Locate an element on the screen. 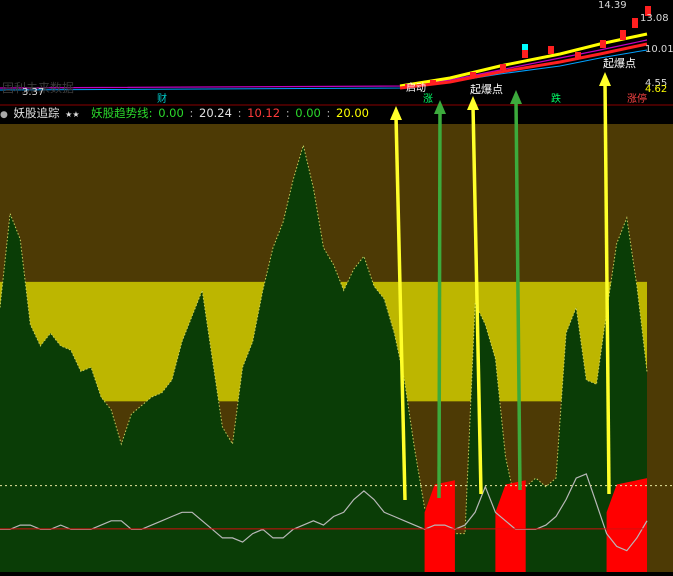 This screenshot has height=576, width=673. indicator-right-margin is located at coordinates (660, 348).